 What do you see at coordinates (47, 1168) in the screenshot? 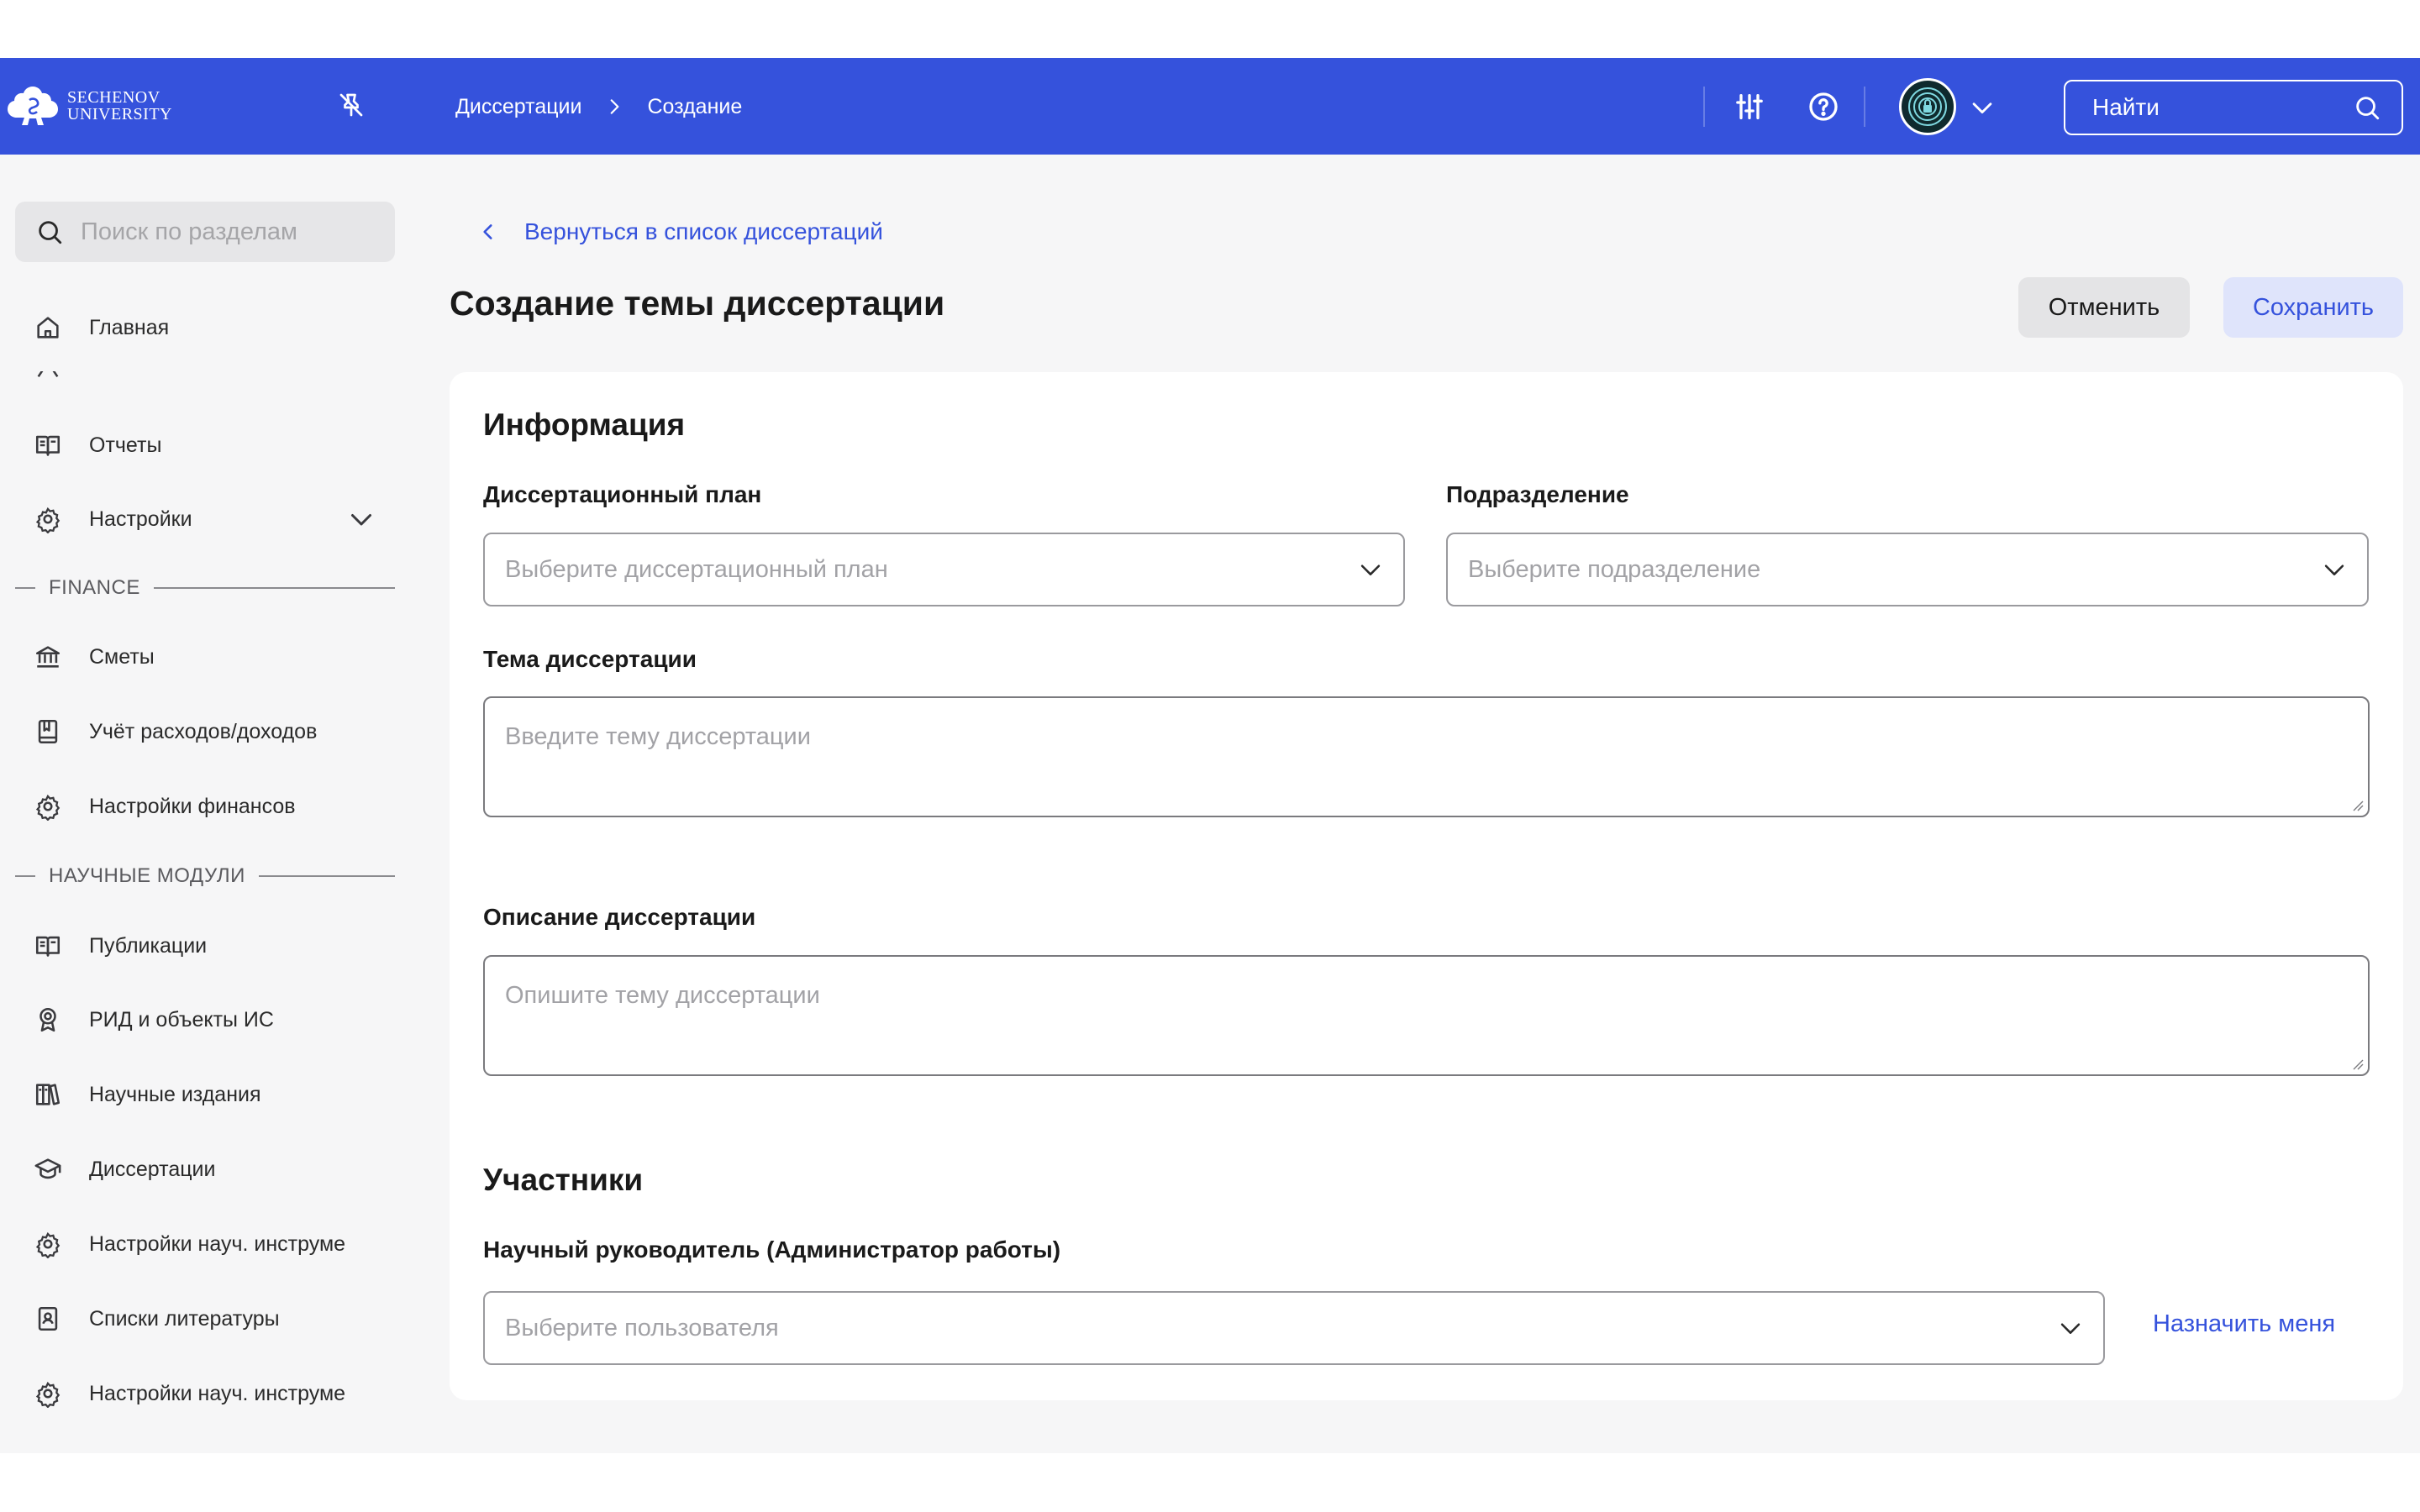
I see `graduation-cap-icon` at bounding box center [47, 1168].